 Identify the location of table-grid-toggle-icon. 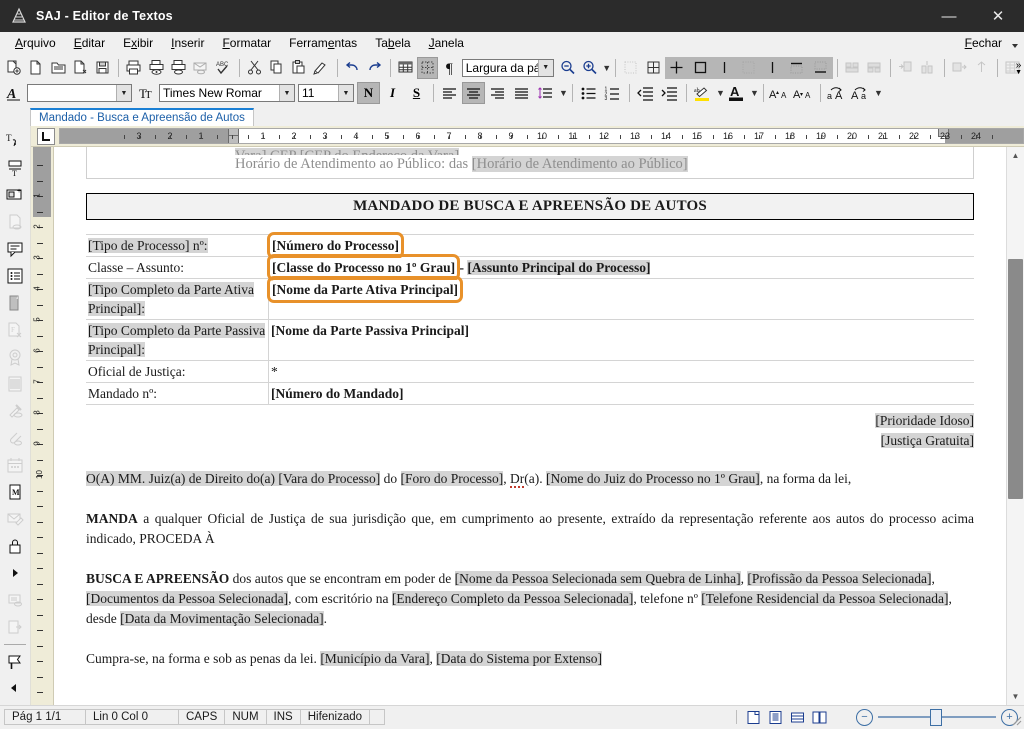
(630, 68).